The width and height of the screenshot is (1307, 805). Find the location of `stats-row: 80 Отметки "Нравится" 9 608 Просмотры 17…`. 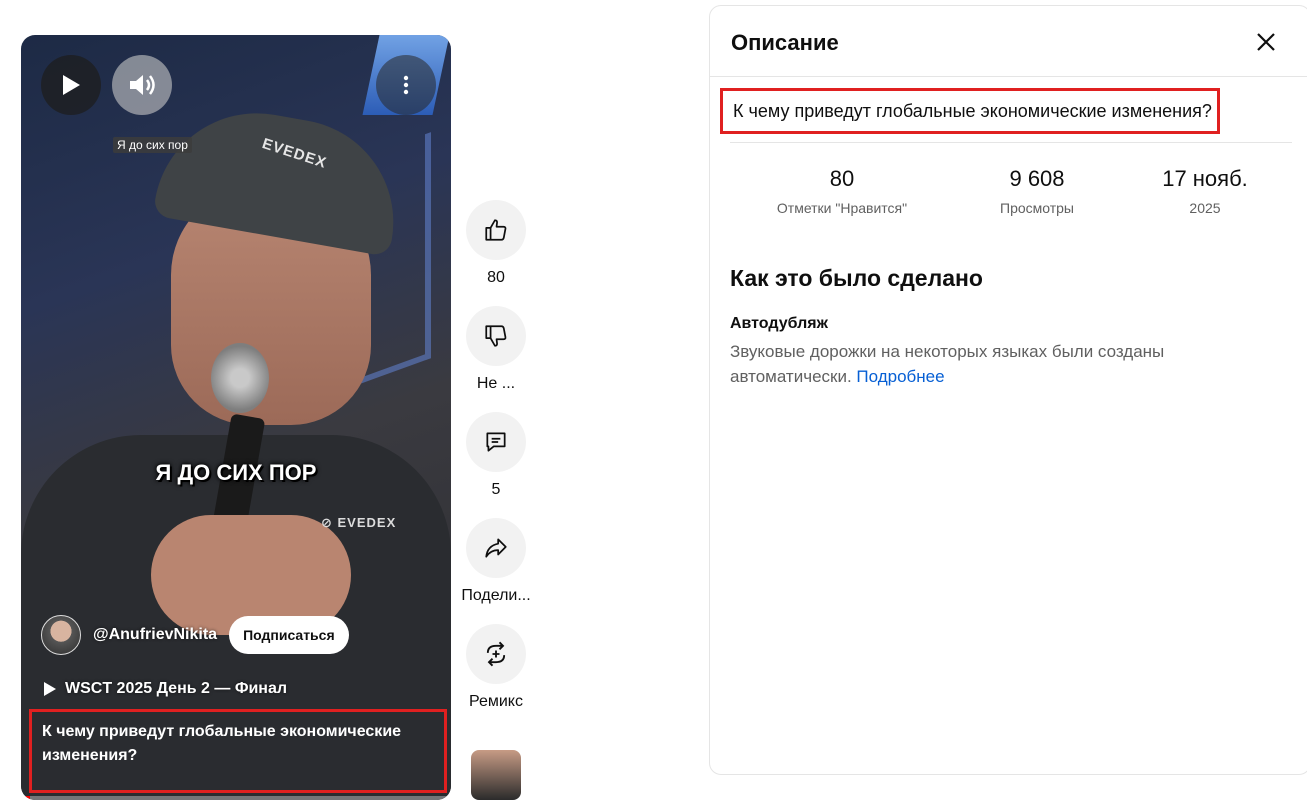

stats-row: 80 Отметки "Нравится" 9 608 Просмотры 17… is located at coordinates (1010, 190).